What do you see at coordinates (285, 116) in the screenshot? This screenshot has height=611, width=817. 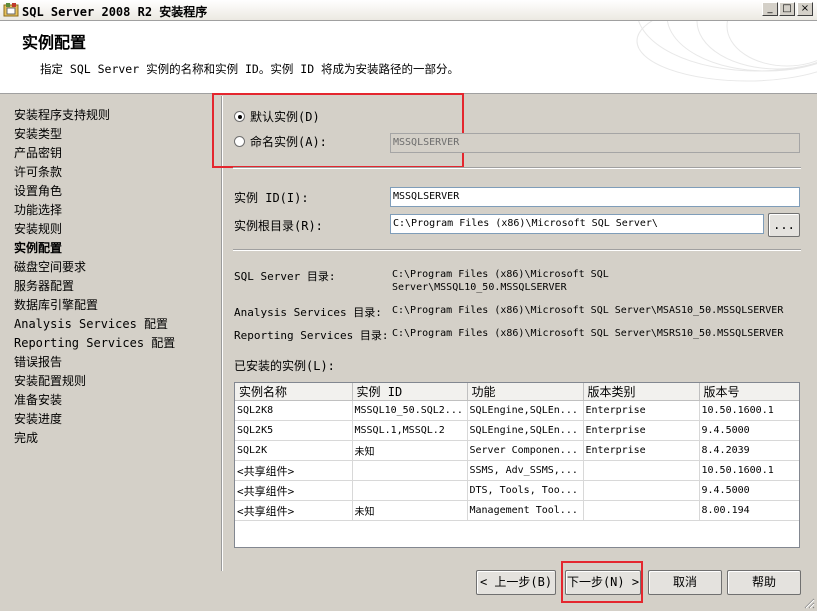 I see `default-instance-label: 默认实例(D)` at bounding box center [285, 116].